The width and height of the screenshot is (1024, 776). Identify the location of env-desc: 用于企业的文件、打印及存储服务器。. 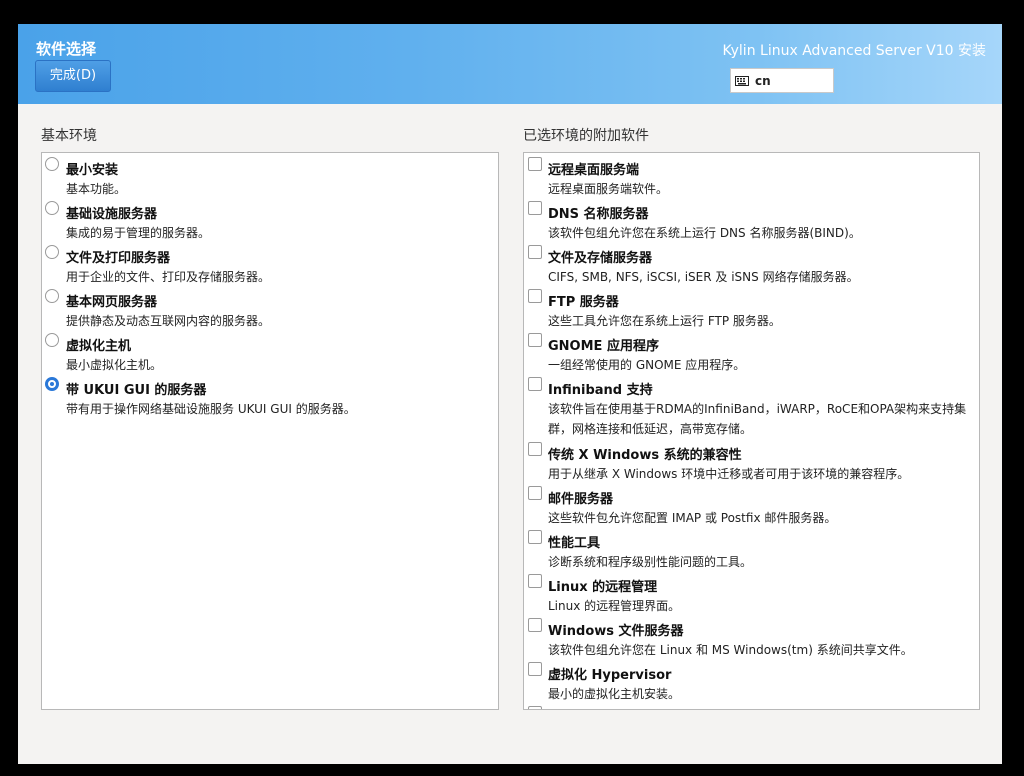
(168, 277).